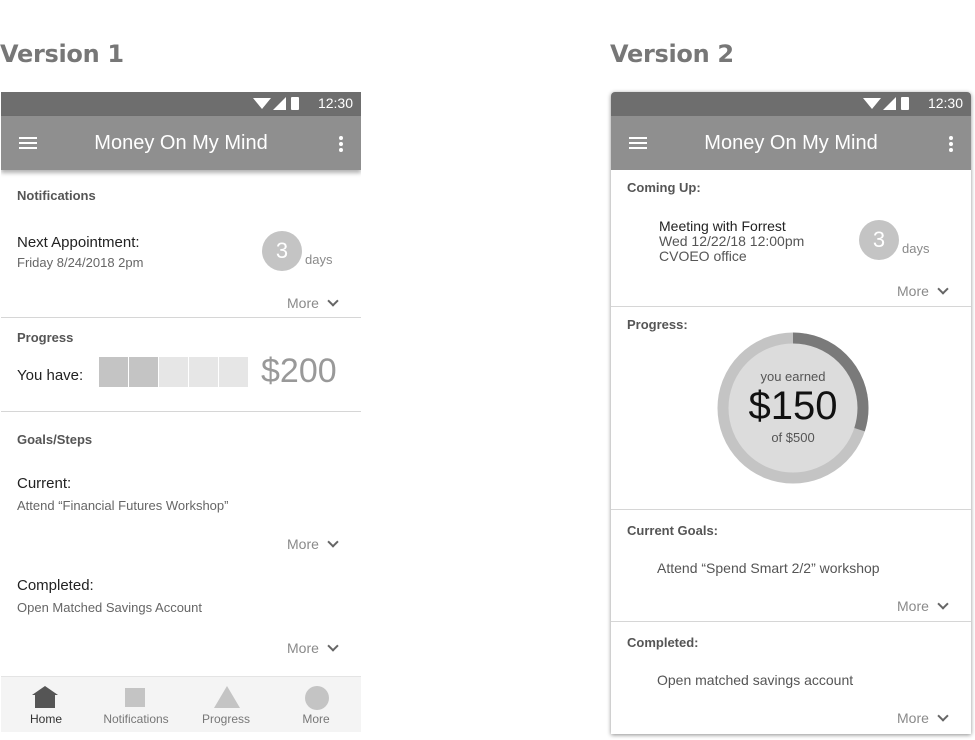 The width and height of the screenshot is (975, 740). I want to click on completed-goal-detail: Open Matched Savings Account, so click(110, 607).